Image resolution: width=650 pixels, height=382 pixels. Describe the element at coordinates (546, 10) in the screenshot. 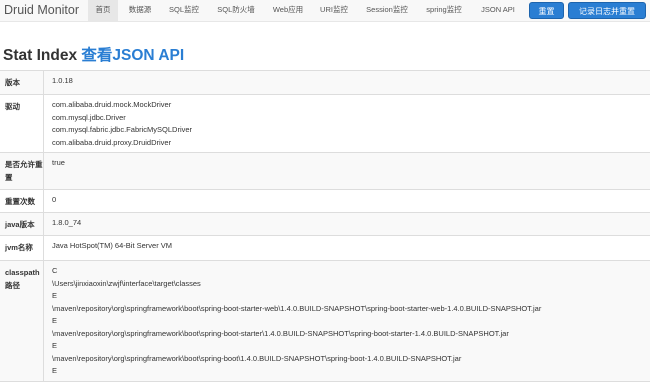

I see `reset-button: 重置` at that location.